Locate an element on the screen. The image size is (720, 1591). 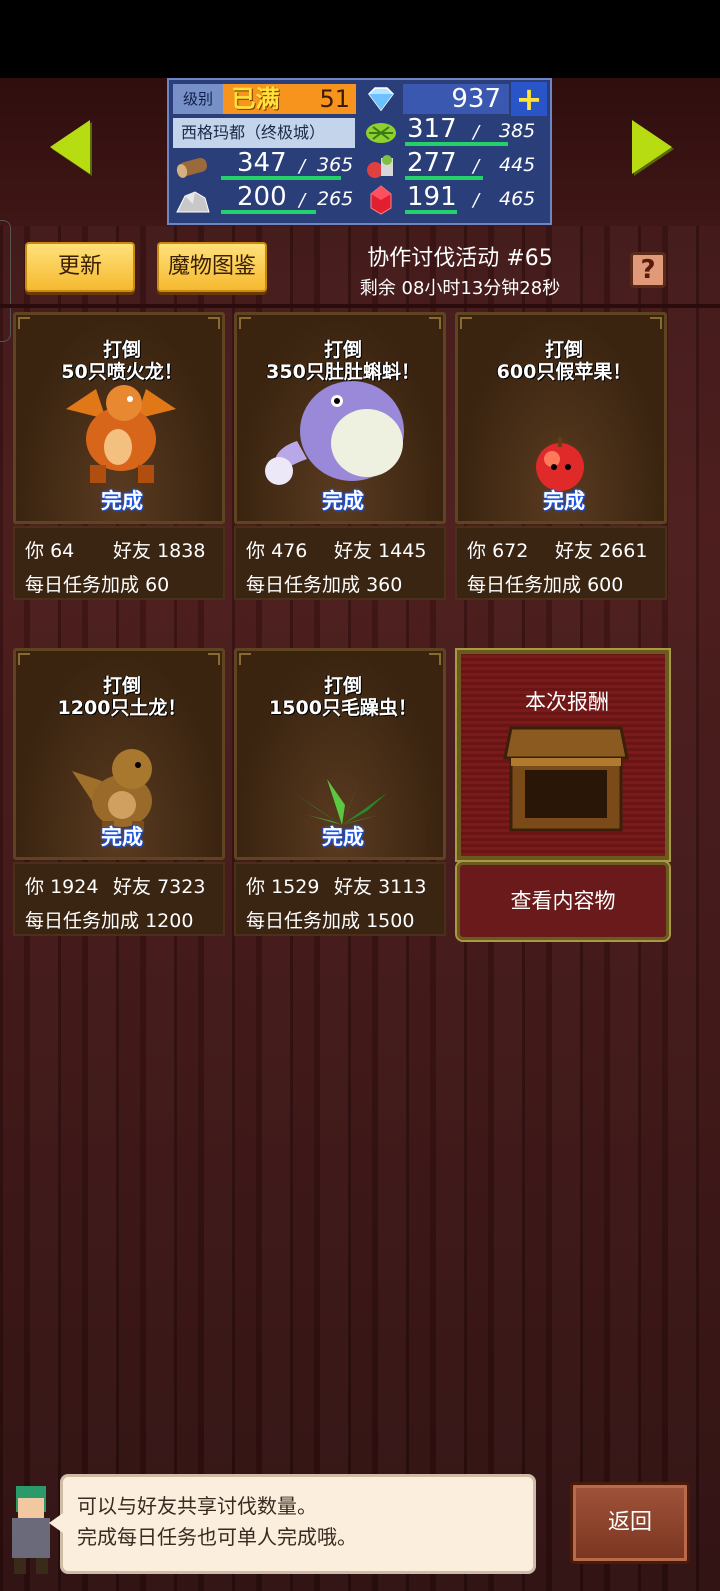
quest-stats: 你 672 好友 2661 每日任务加成 600 is located at coordinates (561, 563).